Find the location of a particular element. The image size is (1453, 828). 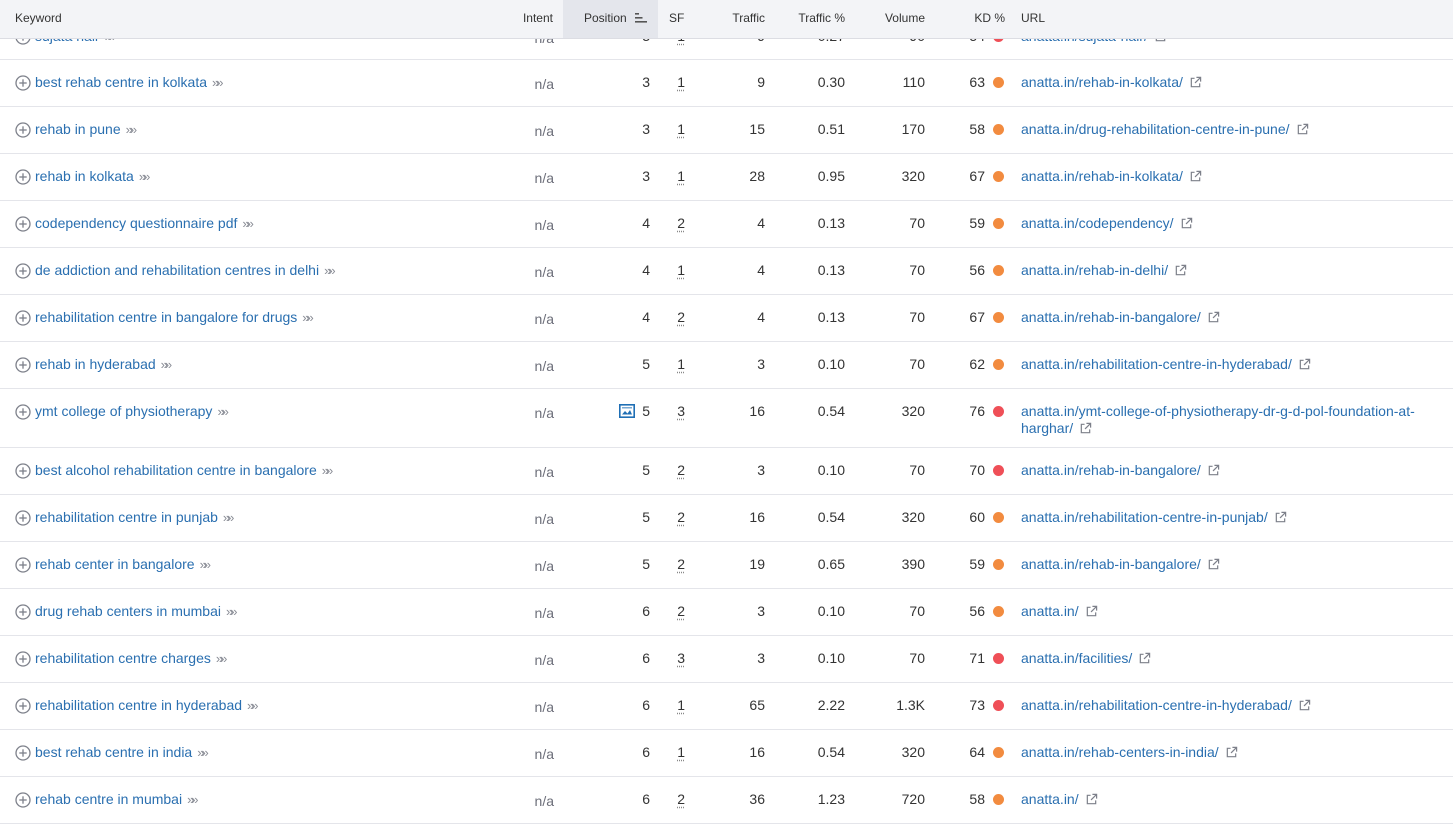

keyword-link: rehabilitation centre charges »» is located at coordinates (131, 658).